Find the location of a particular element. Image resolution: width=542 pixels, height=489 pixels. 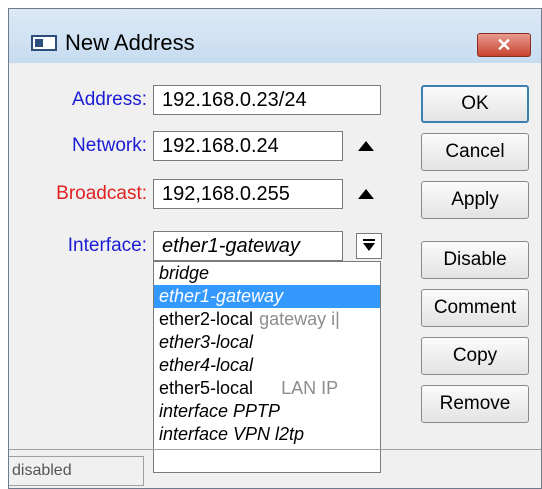

remove-button: Remove is located at coordinates (475, 404).